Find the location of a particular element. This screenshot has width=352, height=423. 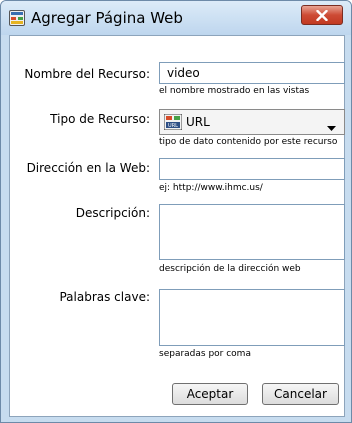

title-bar: Agregar Página Web is located at coordinates (176, 18).